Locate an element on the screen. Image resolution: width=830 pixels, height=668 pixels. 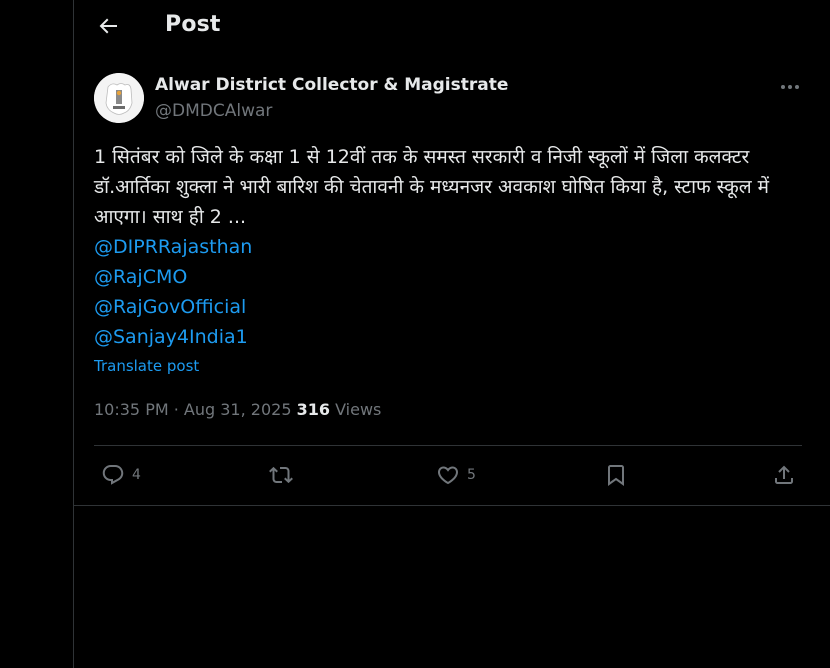
author-handle: @DMDCAlwar is located at coordinates (213, 111).